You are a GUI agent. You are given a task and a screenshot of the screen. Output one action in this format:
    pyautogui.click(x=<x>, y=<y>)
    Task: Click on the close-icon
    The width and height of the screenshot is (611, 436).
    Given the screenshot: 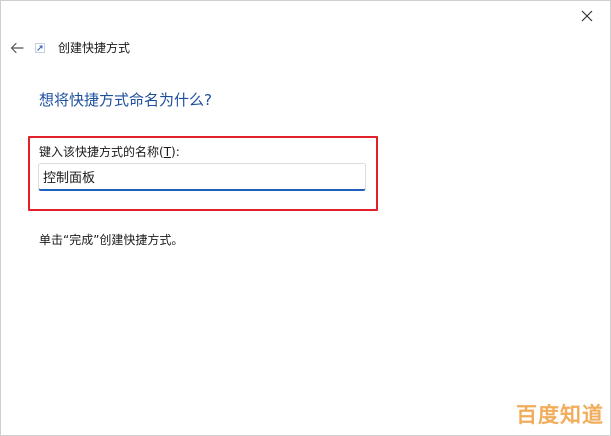 What is the action you would take?
    pyautogui.click(x=587, y=16)
    